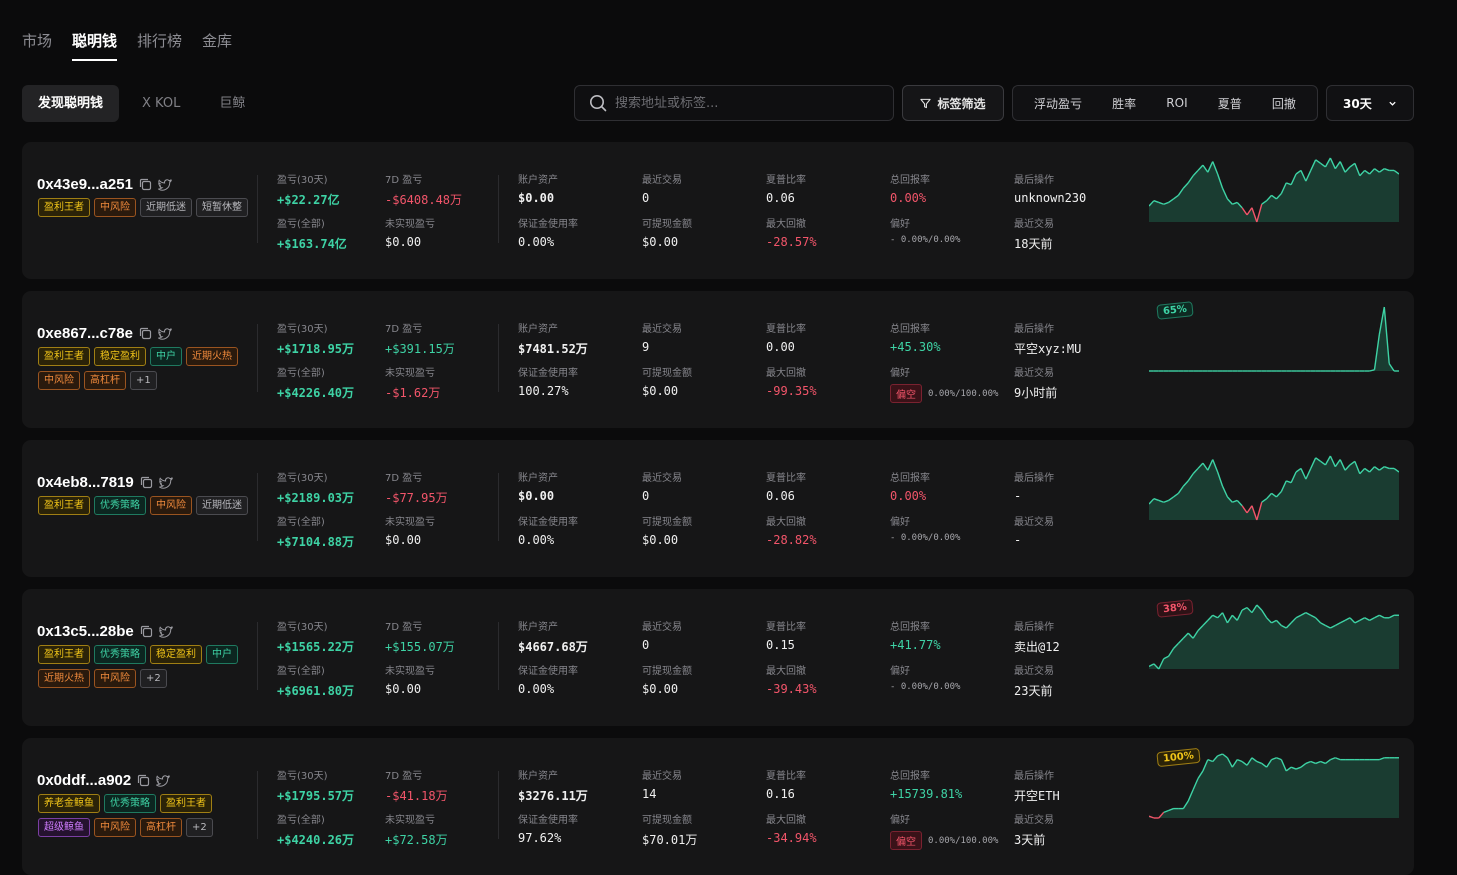 The image size is (1457, 875). I want to click on tag-list: 盈利王者 优秀策略 中风险 近期低迷, so click(143, 505).